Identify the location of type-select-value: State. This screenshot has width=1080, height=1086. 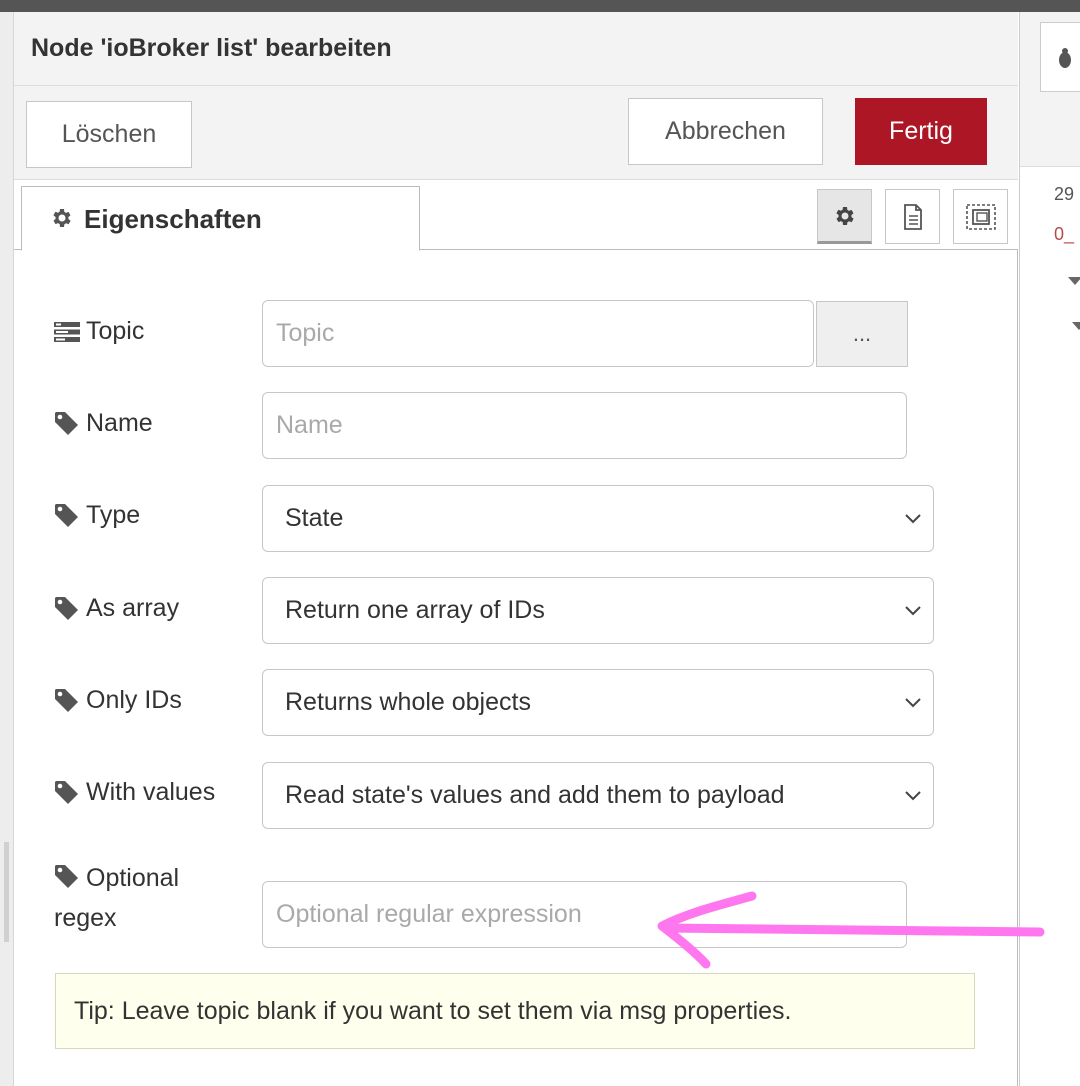
(314, 518).